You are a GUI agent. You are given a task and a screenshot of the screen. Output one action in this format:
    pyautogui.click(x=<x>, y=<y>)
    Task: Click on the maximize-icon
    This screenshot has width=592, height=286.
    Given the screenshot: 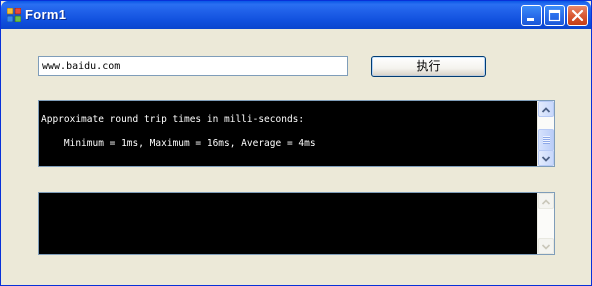 What is the action you would take?
    pyautogui.click(x=554, y=15)
    